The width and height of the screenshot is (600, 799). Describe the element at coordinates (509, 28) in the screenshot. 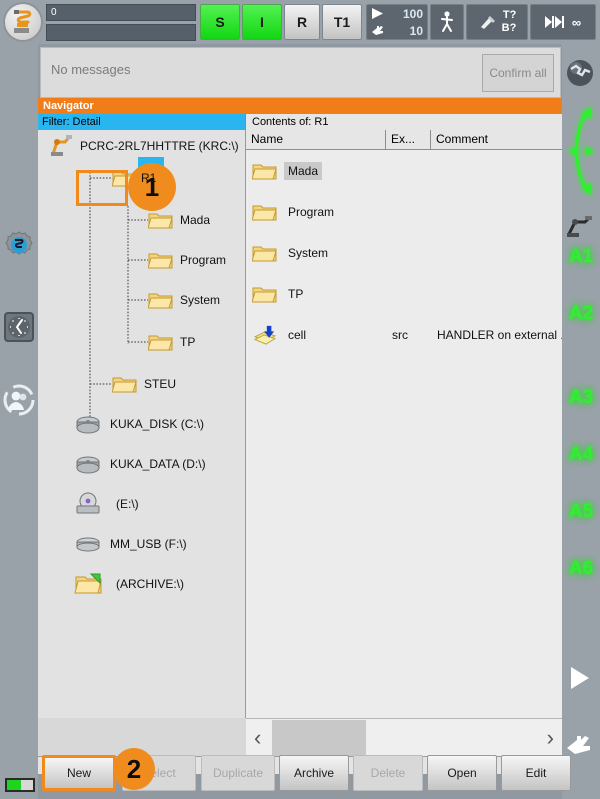

I see `base-label: B?` at that location.